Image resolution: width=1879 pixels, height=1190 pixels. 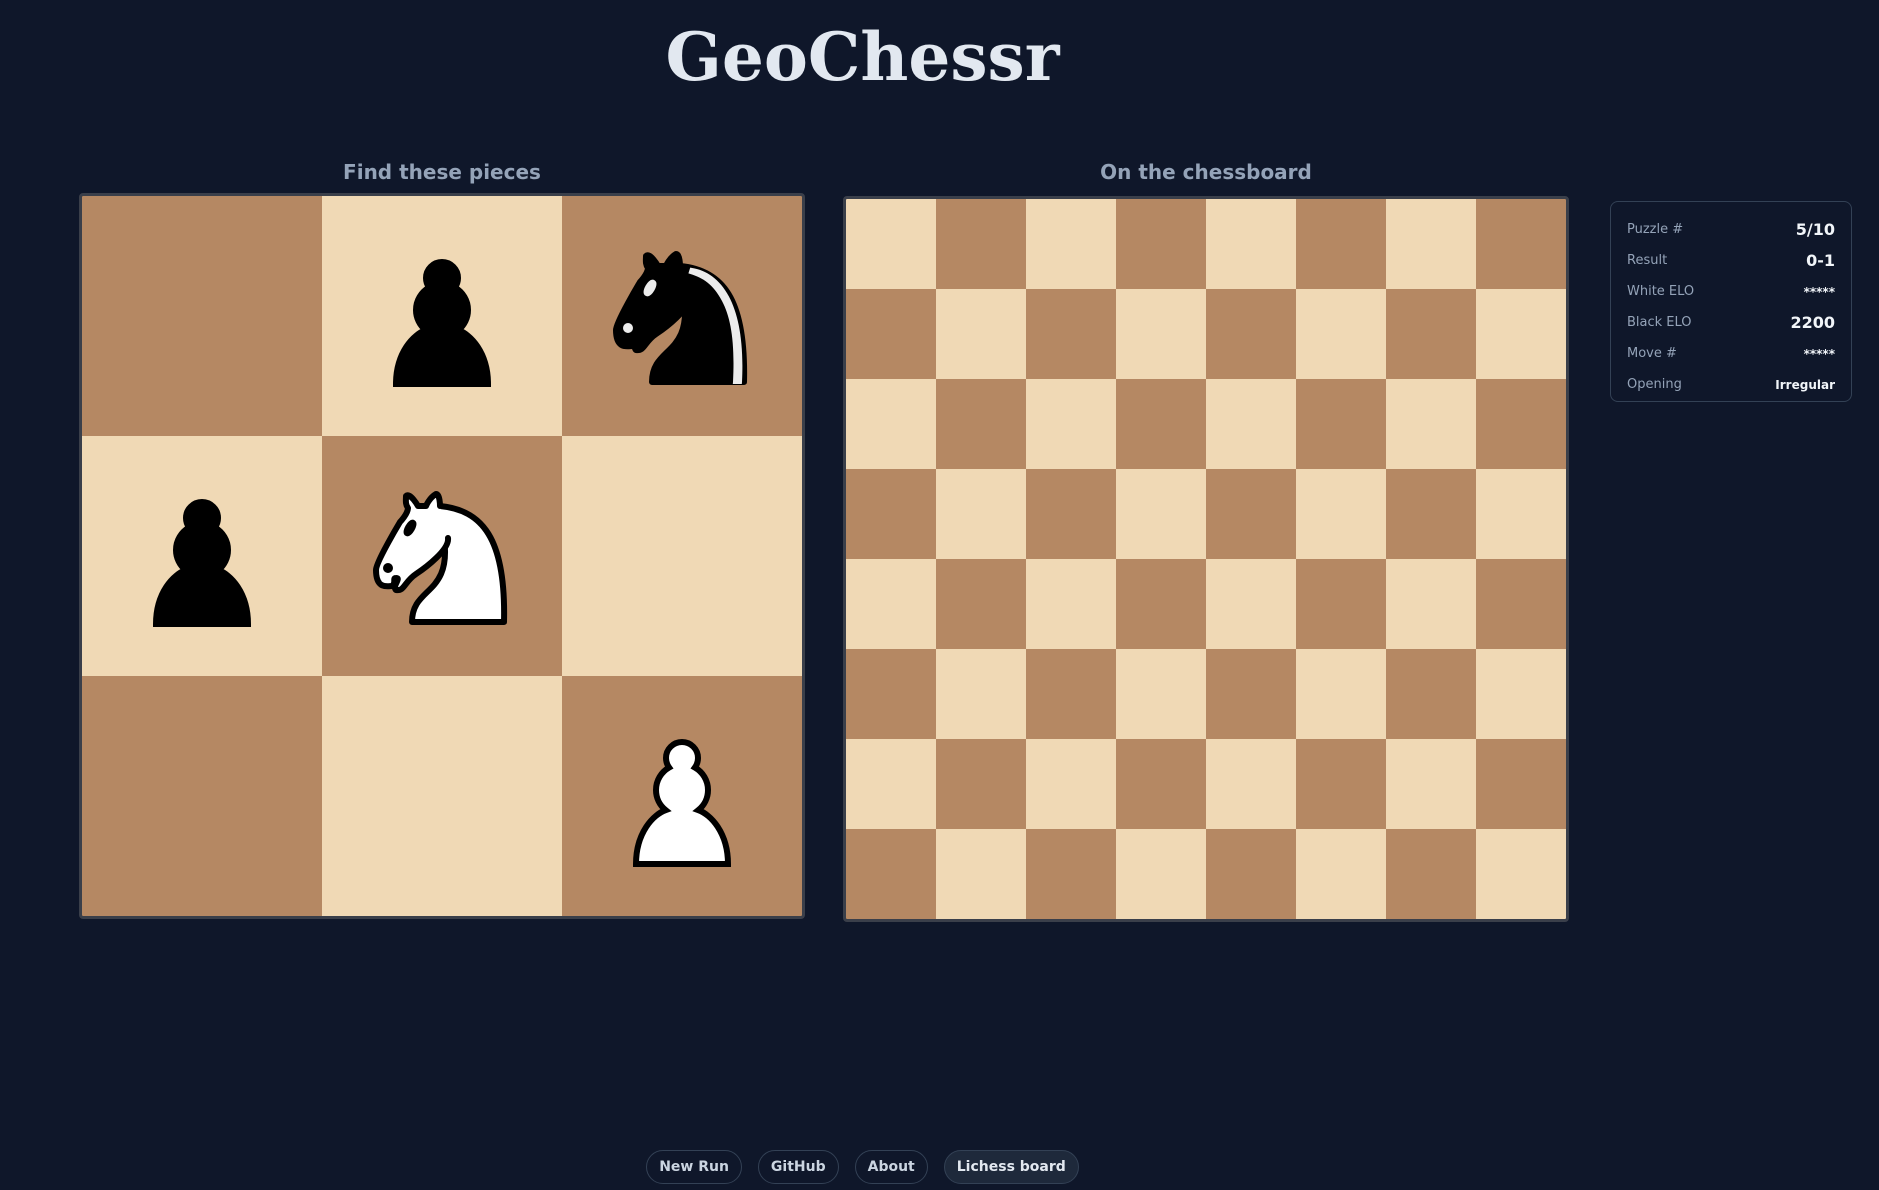 I want to click on board-square-g7, so click(x=1431, y=334).